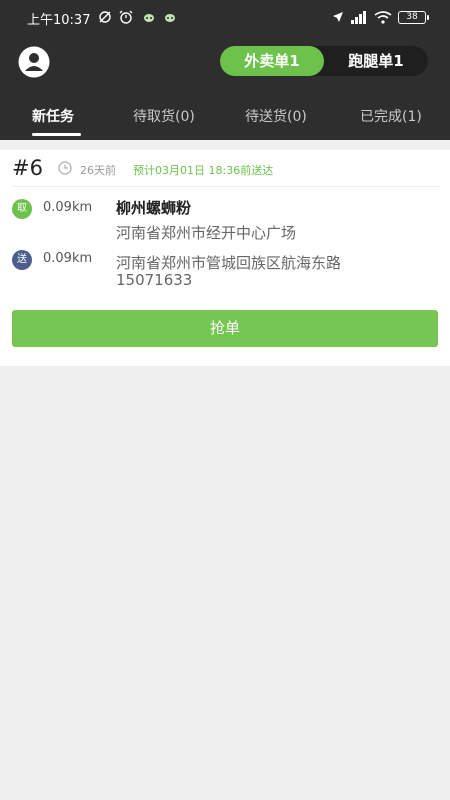 The image size is (450, 800). What do you see at coordinates (391, 116) in the screenshot?
I see `tab-completed: 已完成(1)` at bounding box center [391, 116].